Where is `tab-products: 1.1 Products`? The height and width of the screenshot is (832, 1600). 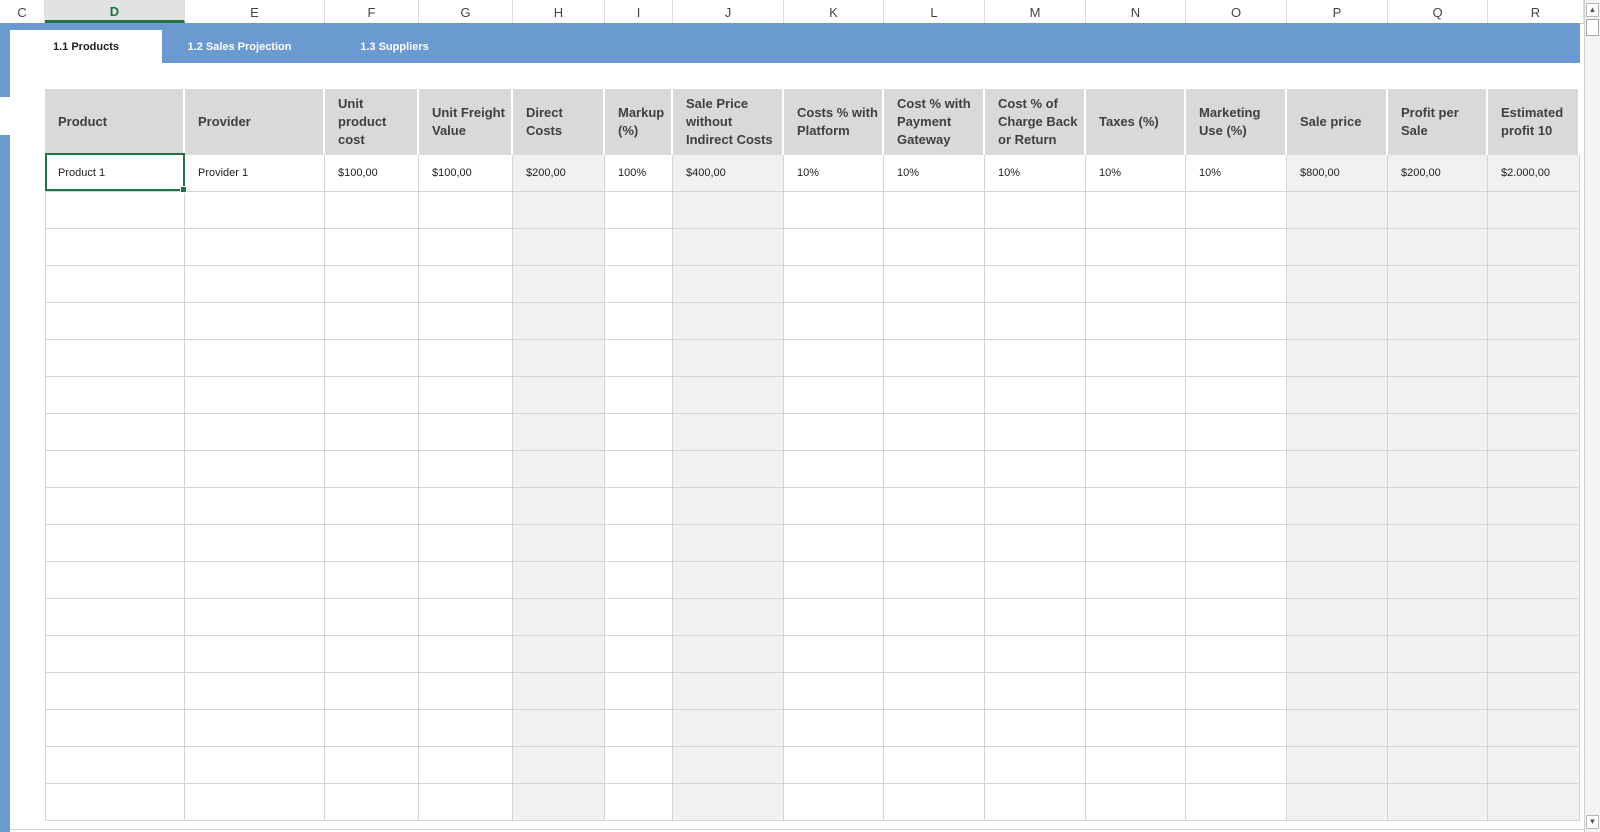 tab-products: 1.1 Products is located at coordinates (86, 46).